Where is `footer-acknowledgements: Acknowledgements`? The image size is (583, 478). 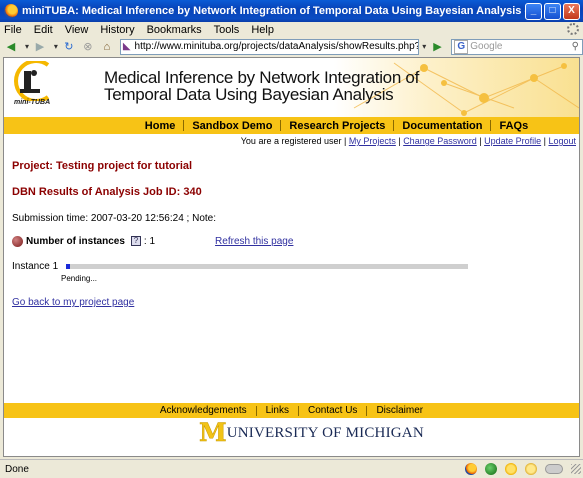 footer-acknowledgements: Acknowledgements is located at coordinates (203, 410).